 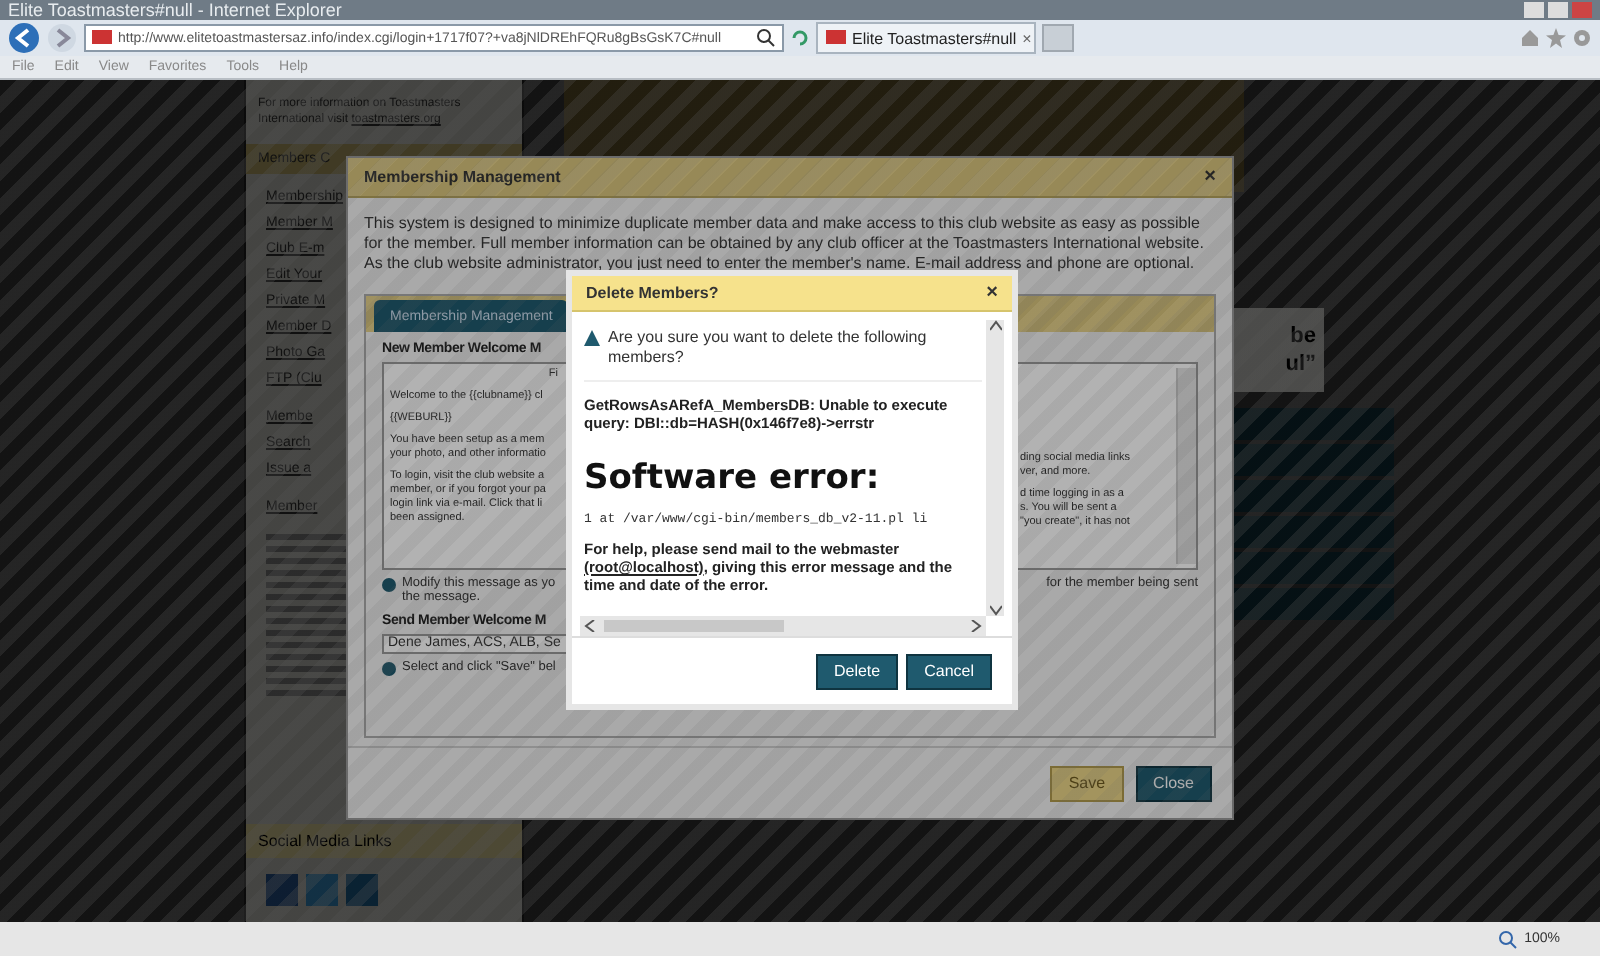 I want to click on section-heading: Social Media Links, so click(x=384, y=841).